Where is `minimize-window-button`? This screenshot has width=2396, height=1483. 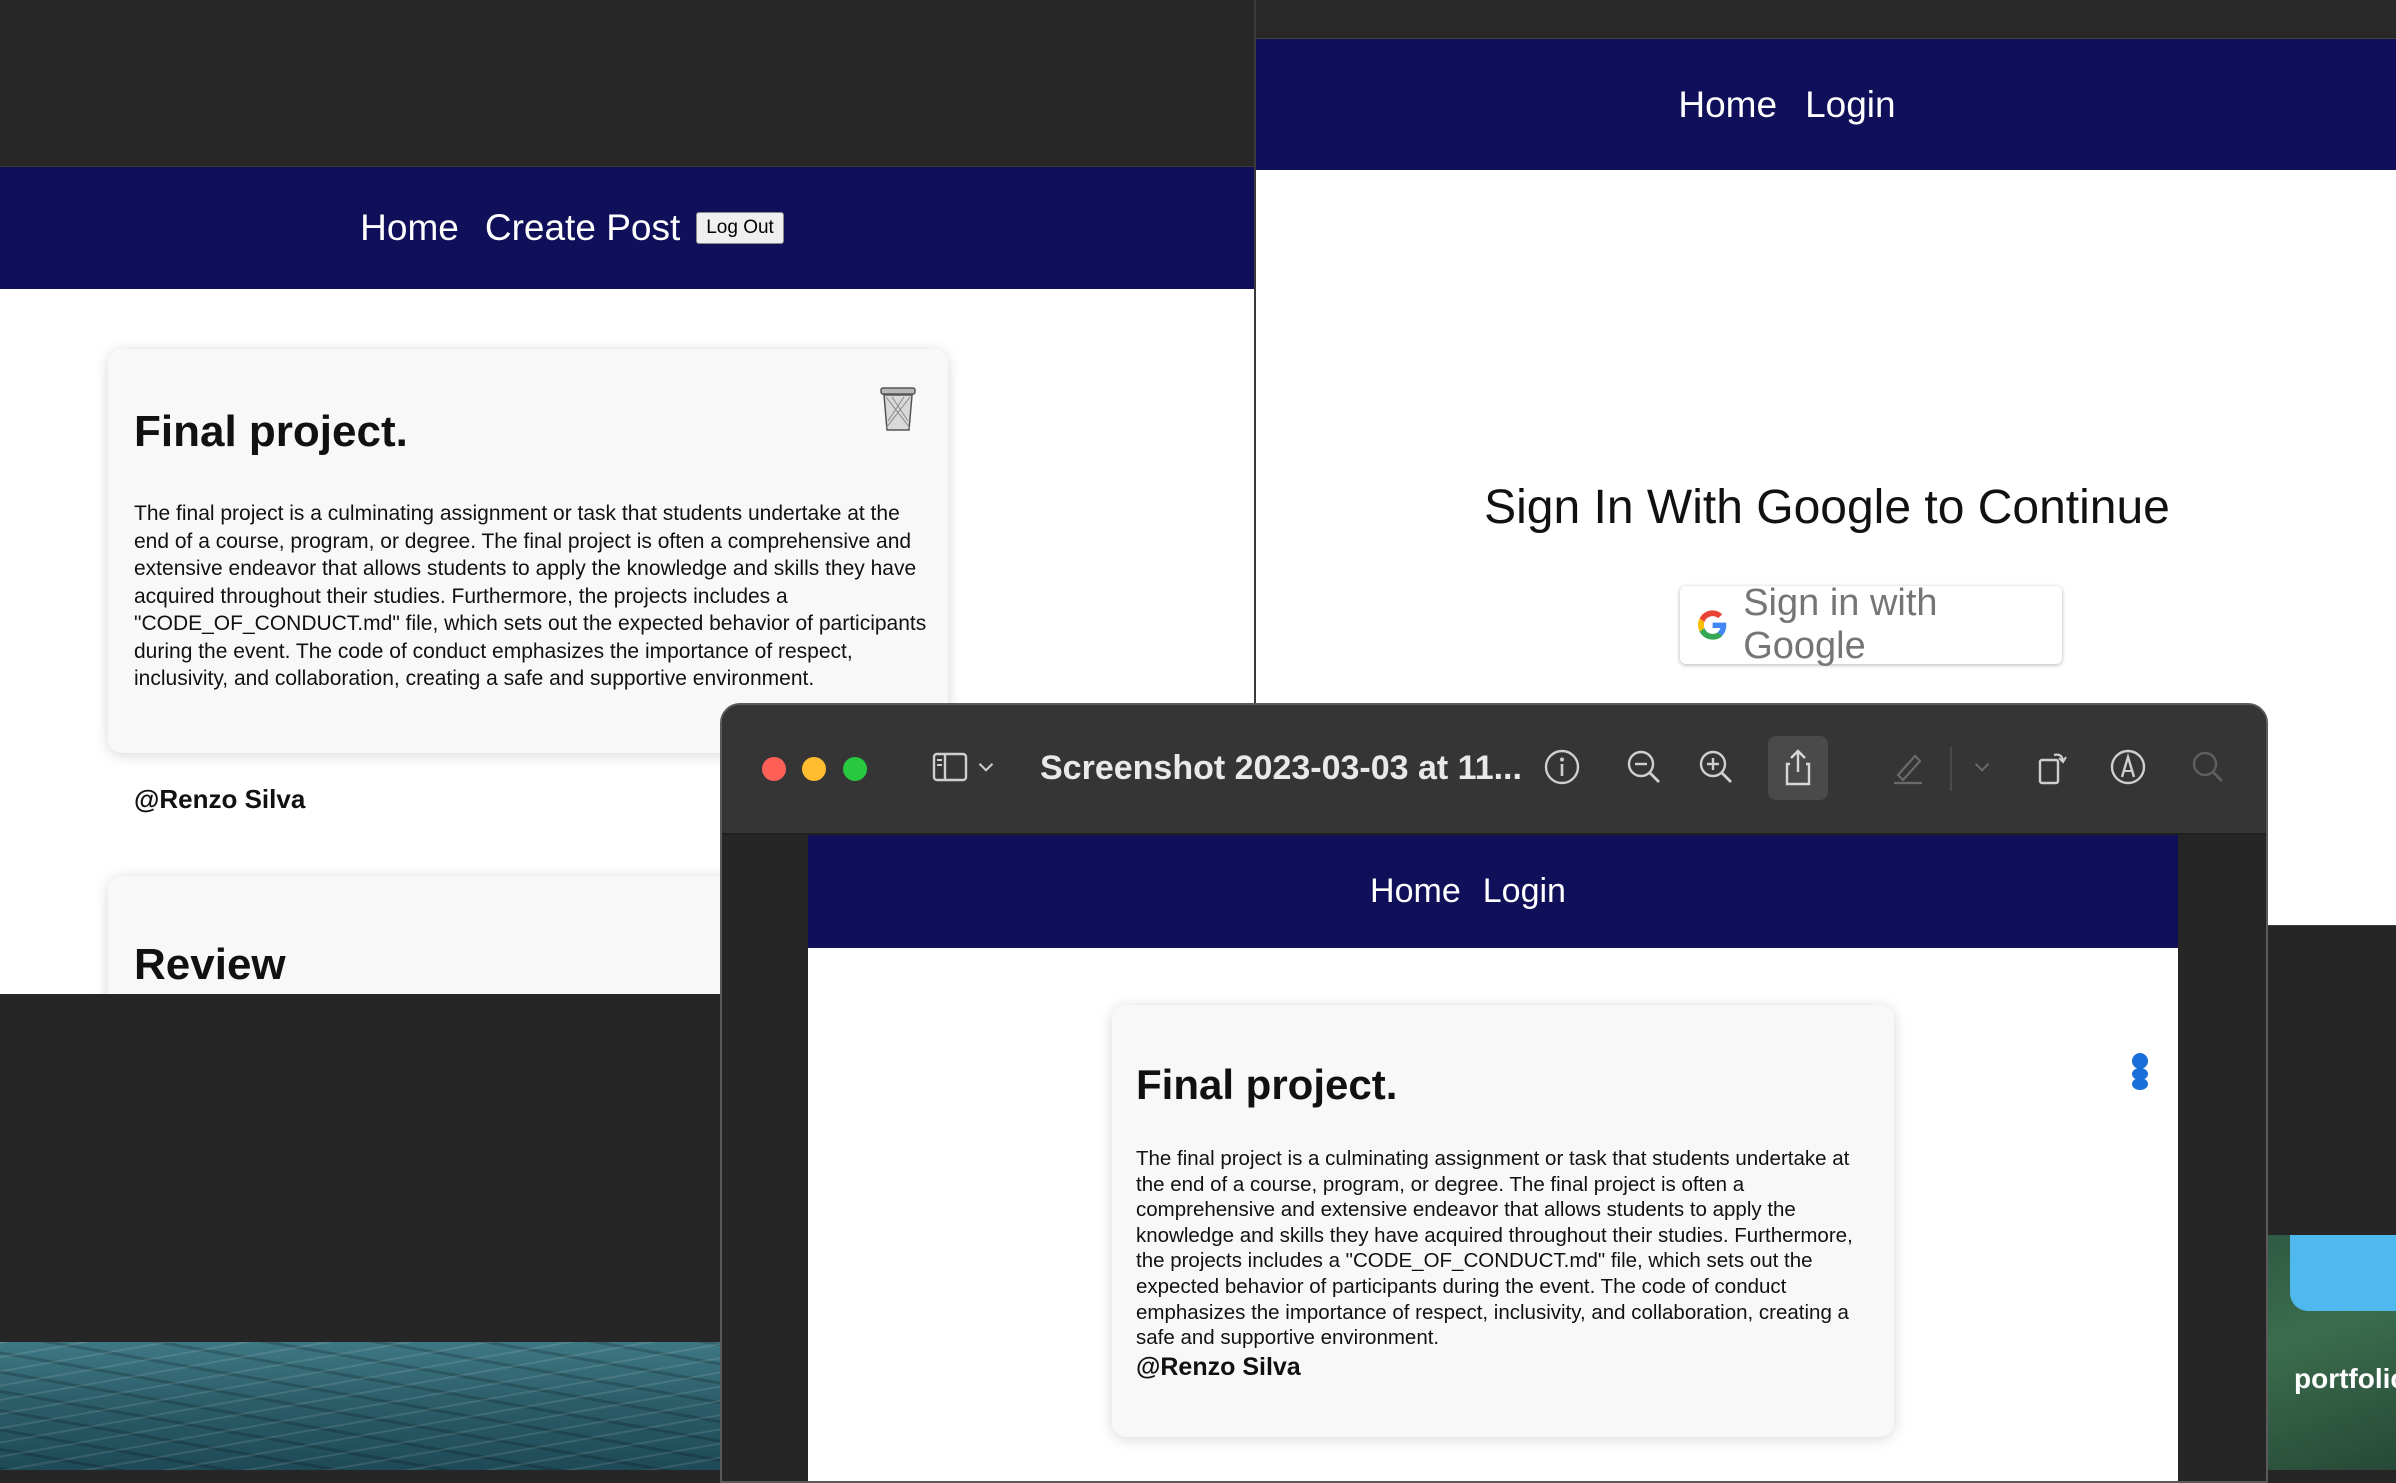 minimize-window-button is located at coordinates (814, 769).